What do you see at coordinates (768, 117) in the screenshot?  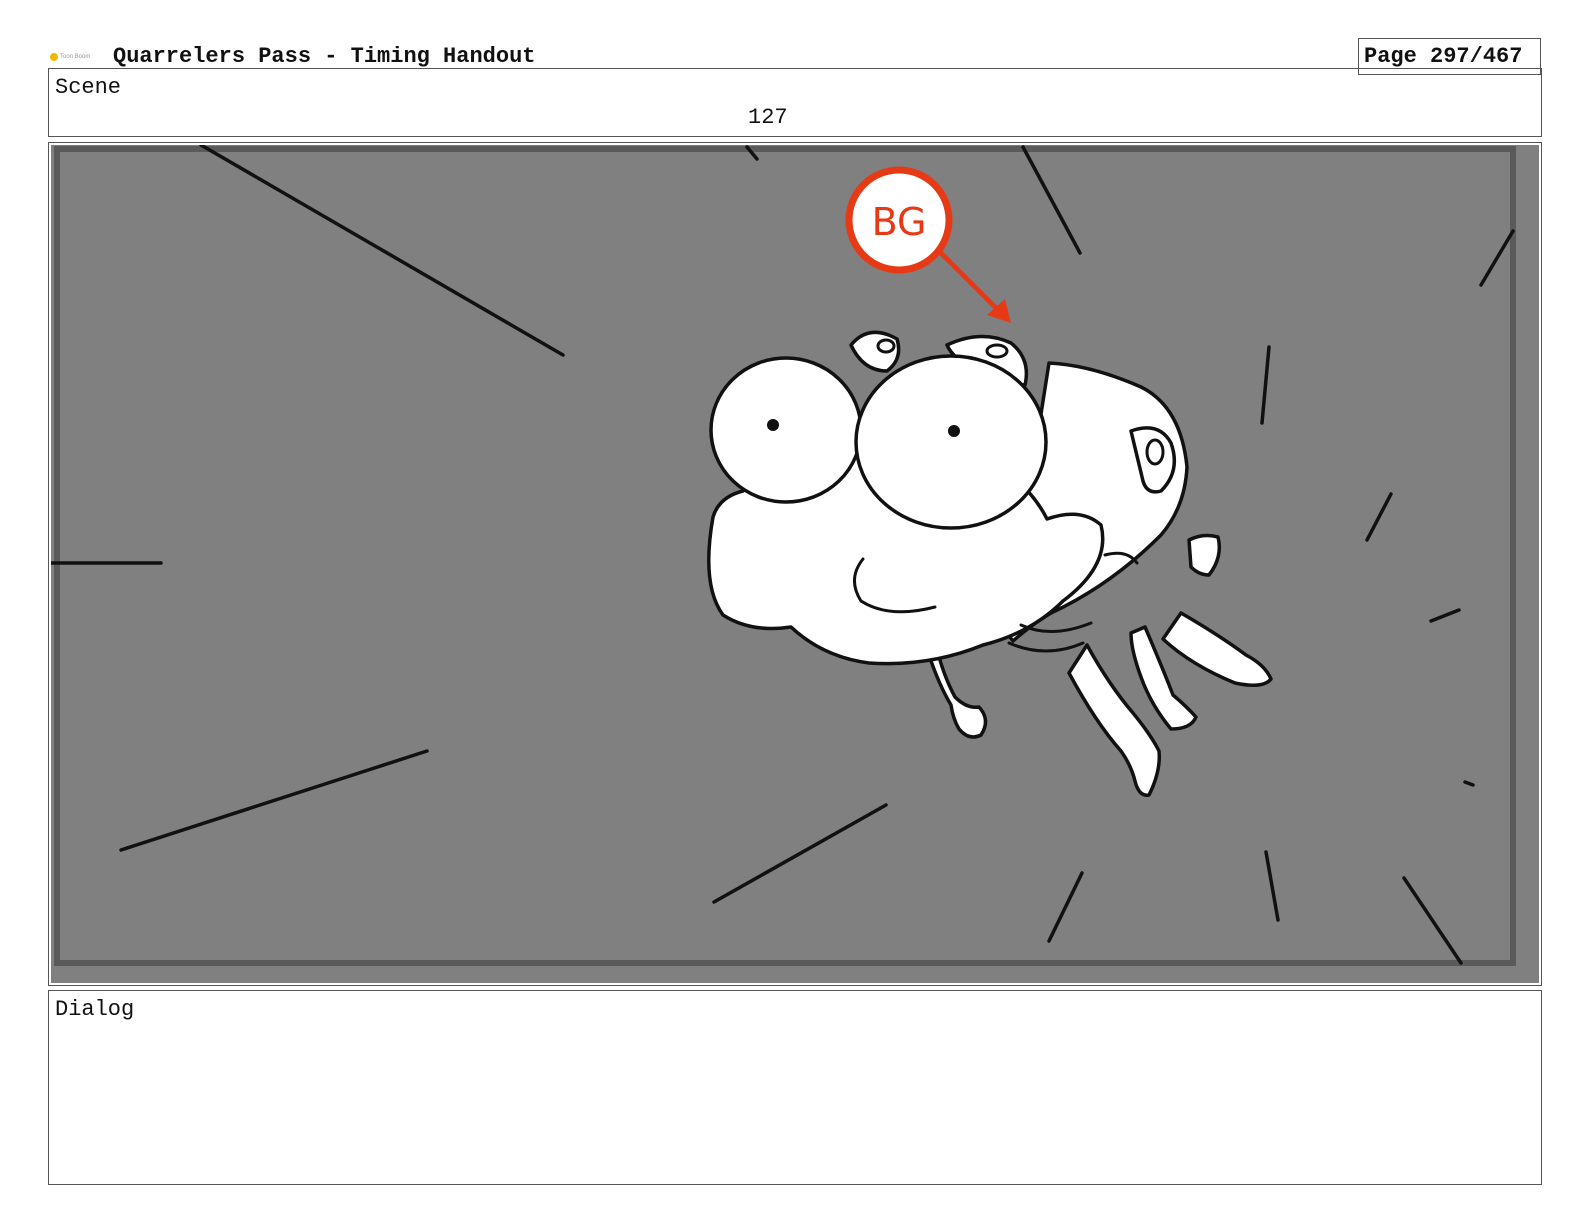 I see `scene-number: 127` at bounding box center [768, 117].